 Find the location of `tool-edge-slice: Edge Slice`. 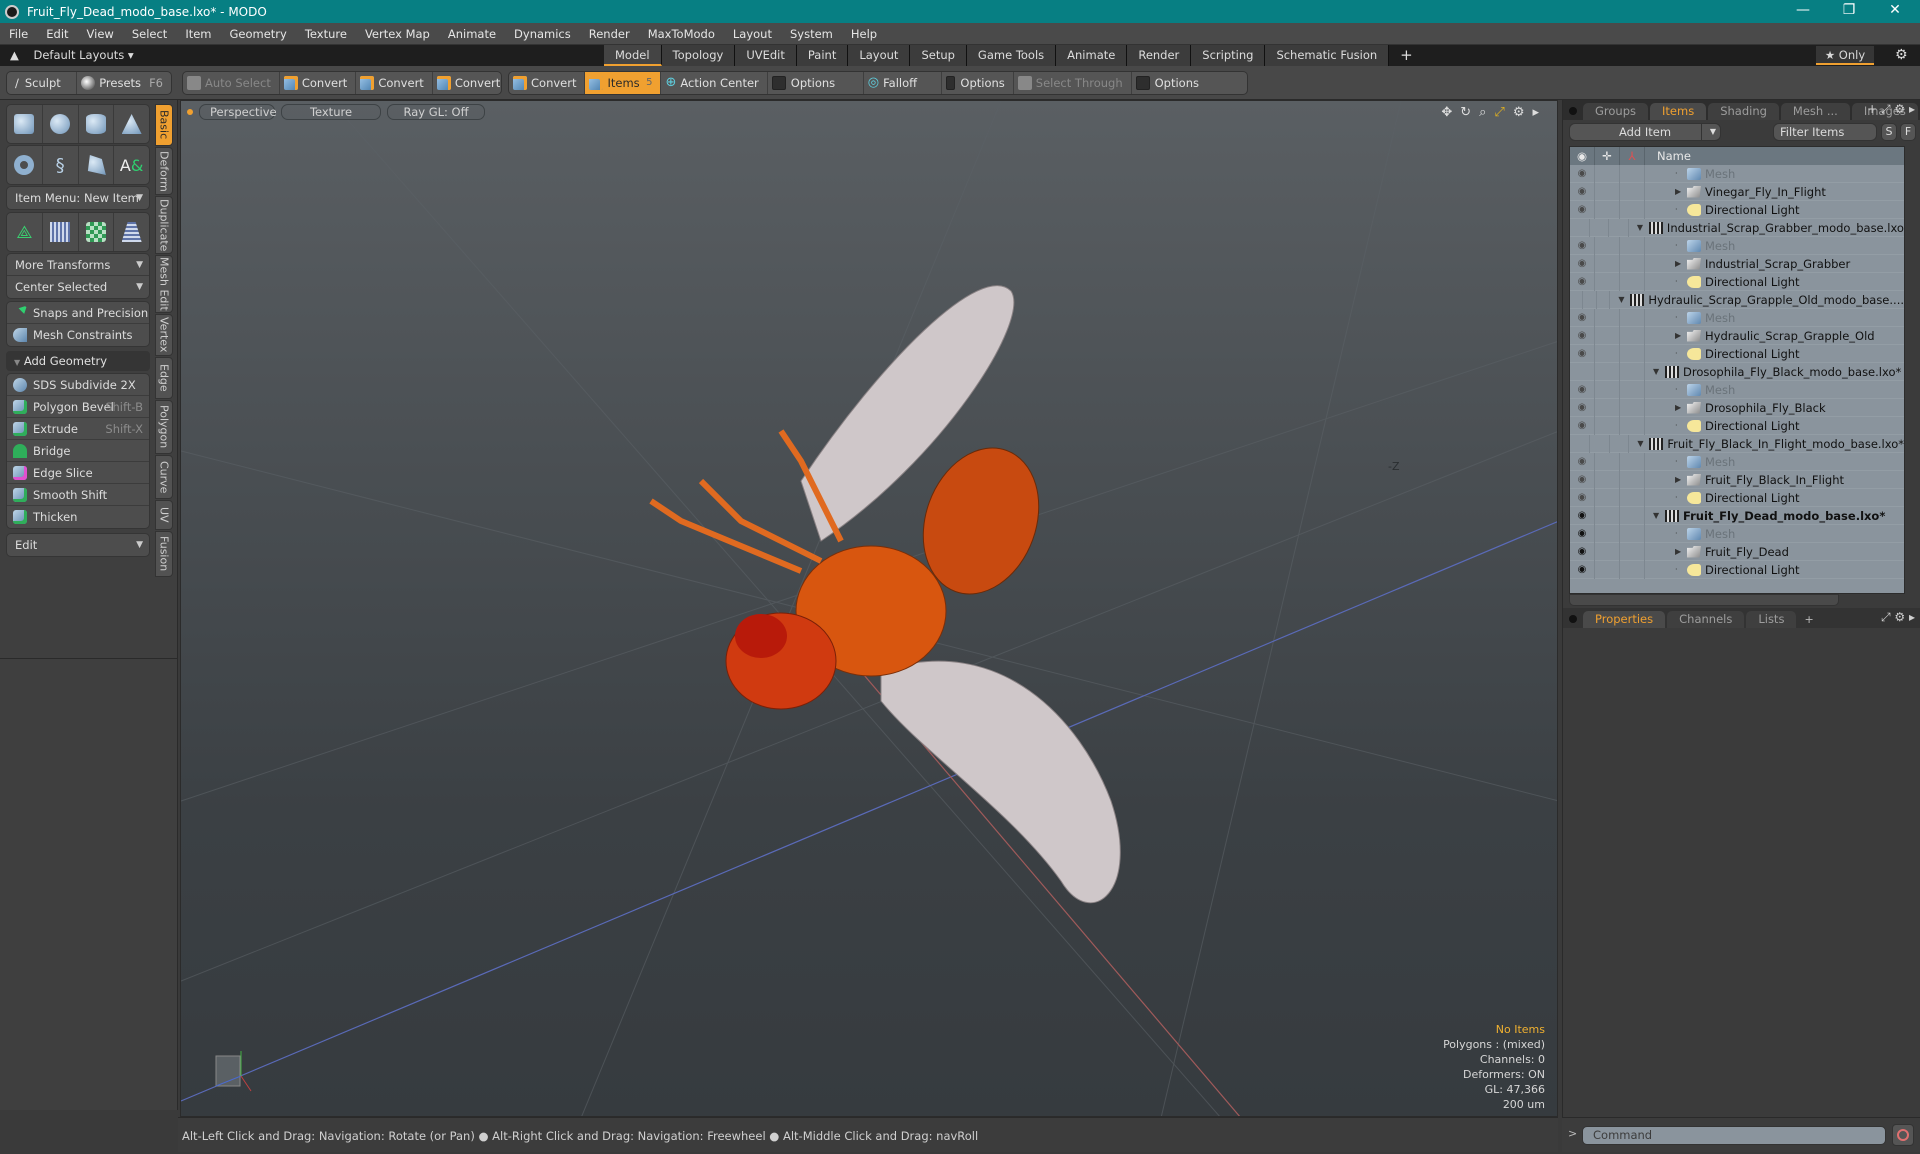

tool-edge-slice: Edge Slice is located at coordinates (78, 473).